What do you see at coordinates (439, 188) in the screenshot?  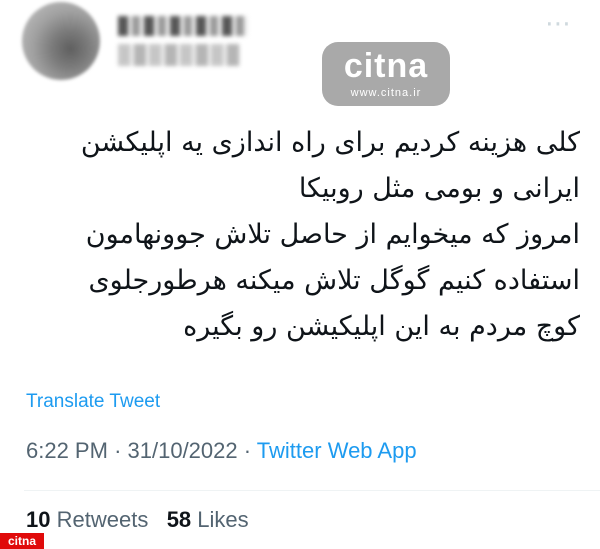 I see `tweet-text-line: ایرانی و بومی مثل روبیکا` at bounding box center [439, 188].